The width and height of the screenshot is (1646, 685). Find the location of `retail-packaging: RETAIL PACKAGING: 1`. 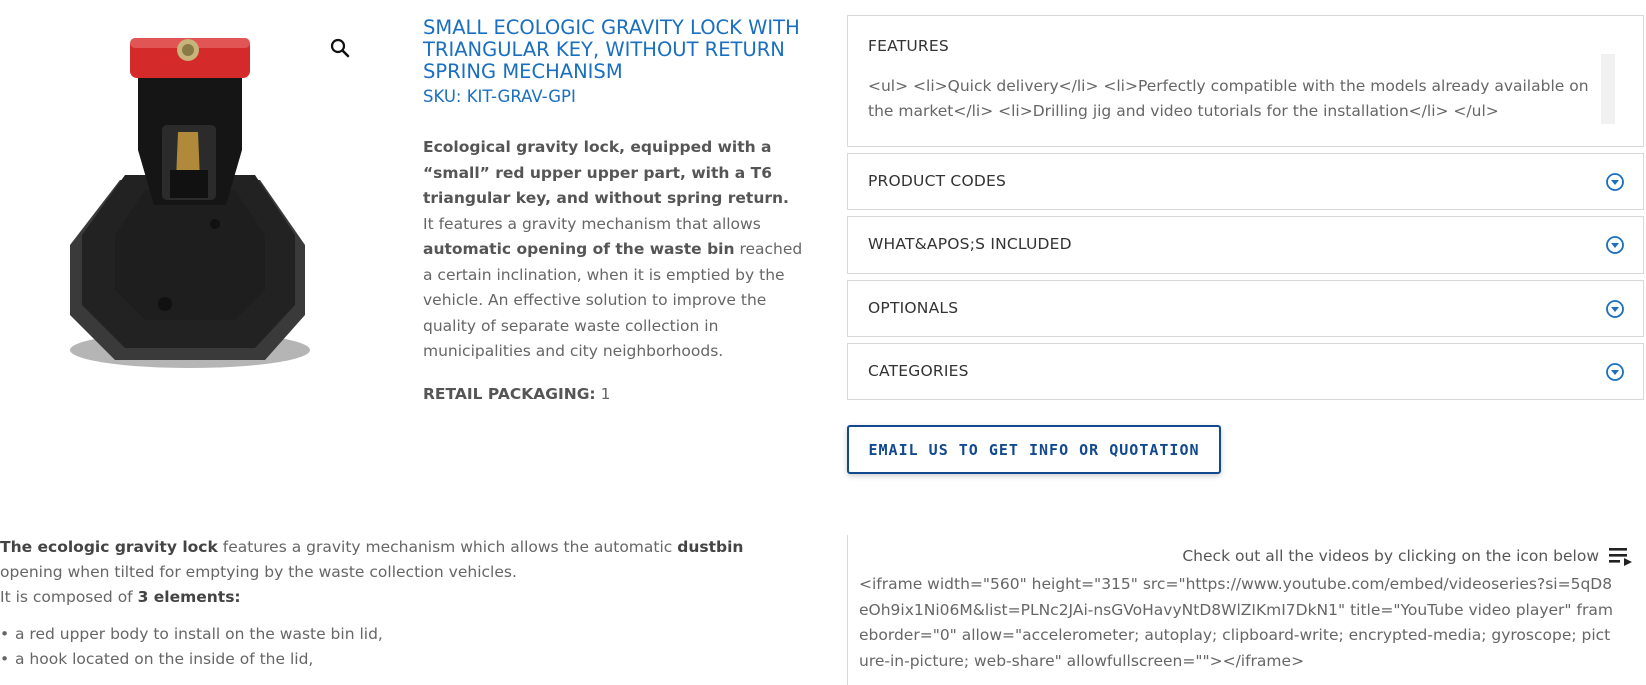

retail-packaging: RETAIL PACKAGING: 1 is located at coordinates (516, 394).